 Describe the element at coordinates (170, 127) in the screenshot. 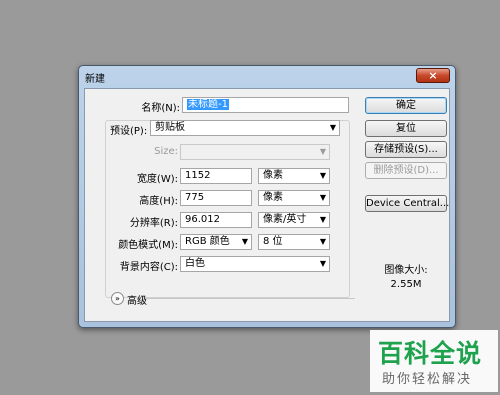

I see `preset-value: 剪贴板` at that location.